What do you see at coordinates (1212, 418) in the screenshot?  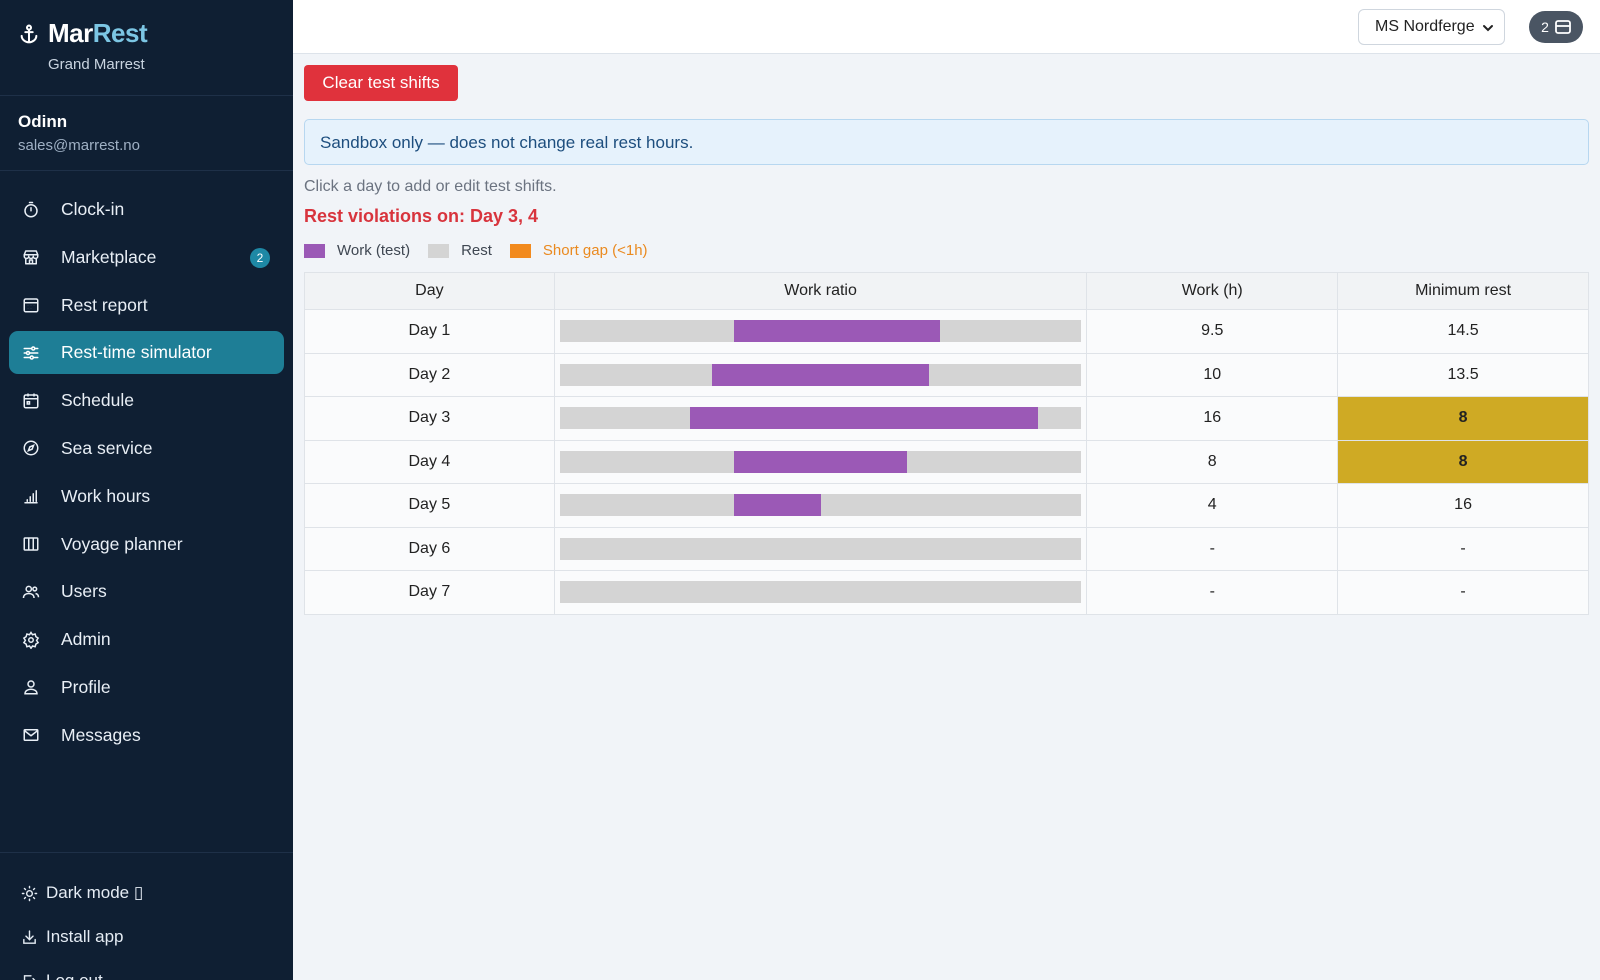 I see `work-hours-cell: 16` at bounding box center [1212, 418].